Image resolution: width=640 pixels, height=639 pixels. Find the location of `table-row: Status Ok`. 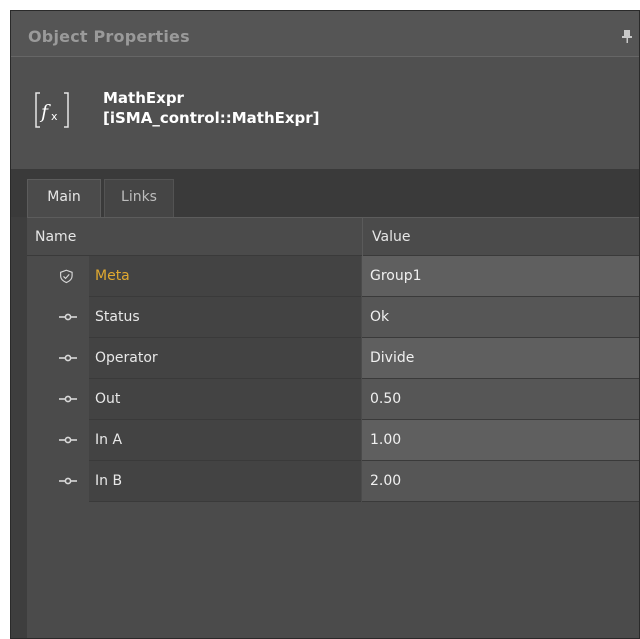

table-row: Status Ok is located at coordinates (333, 317).